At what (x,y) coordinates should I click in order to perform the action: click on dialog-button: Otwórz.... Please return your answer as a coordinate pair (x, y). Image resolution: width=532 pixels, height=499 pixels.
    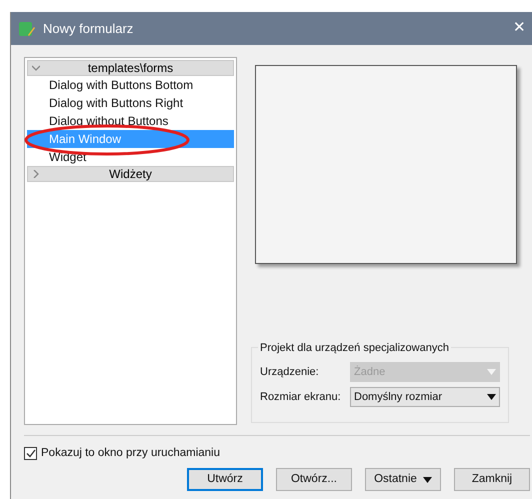
    Looking at the image, I should click on (314, 480).